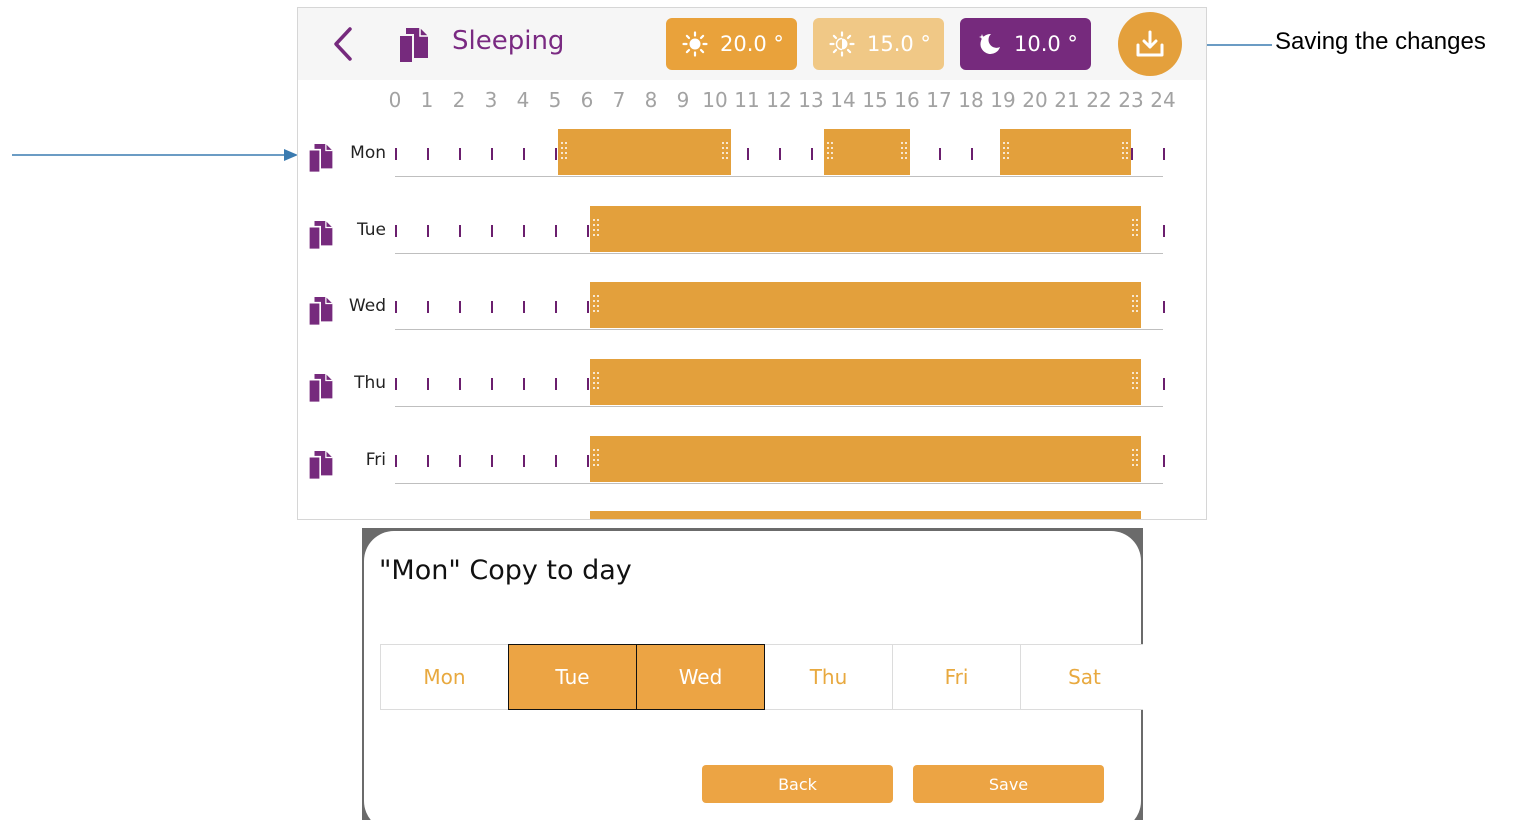 This screenshot has width=1514, height=820. Describe the element at coordinates (907, 100) in the screenshot. I see `hour-label: 16` at that location.